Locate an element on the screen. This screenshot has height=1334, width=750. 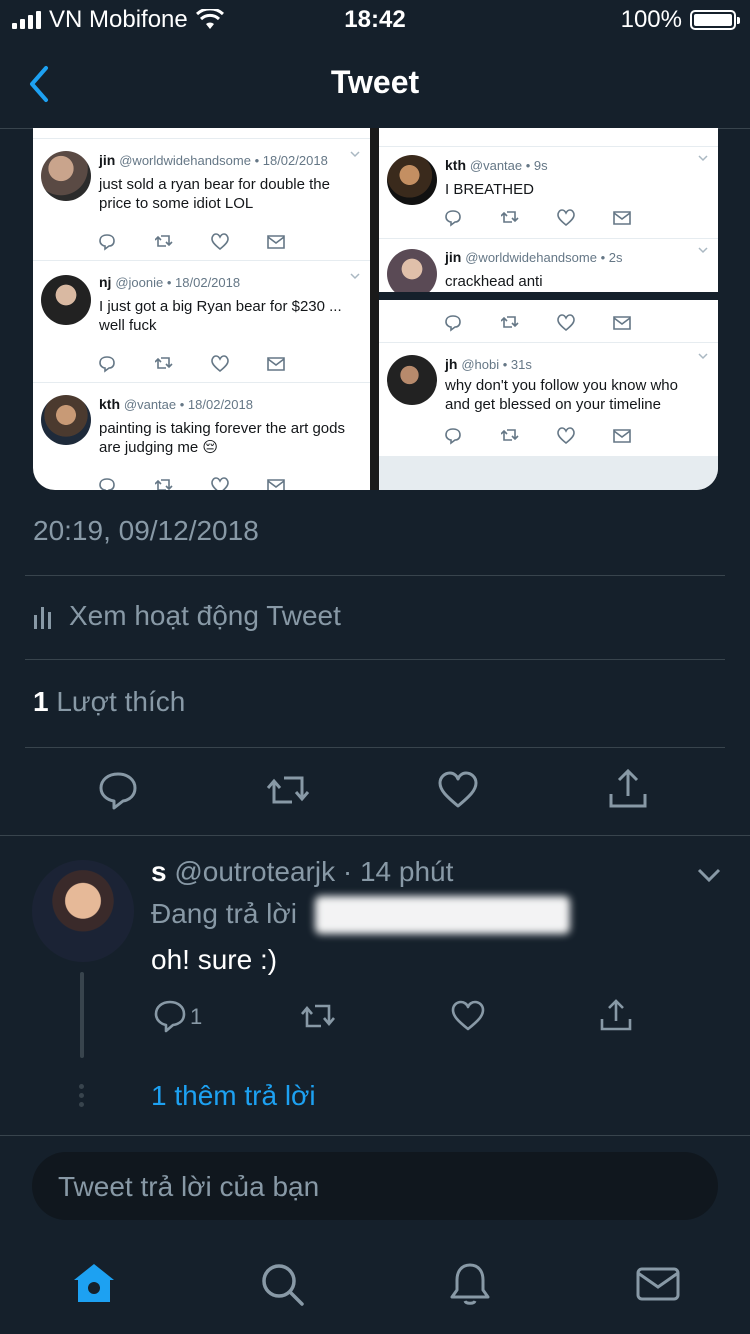
reply-time: · 14 phút is located at coordinates (398, 871).